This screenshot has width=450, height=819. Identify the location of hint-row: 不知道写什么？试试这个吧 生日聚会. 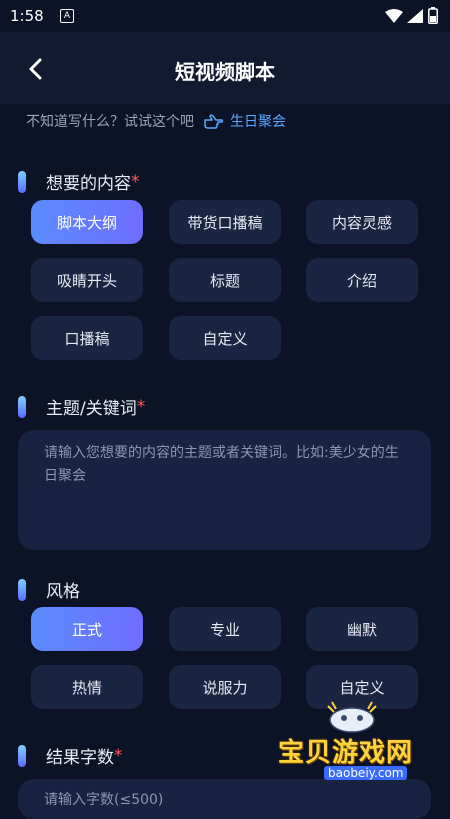
(156, 121).